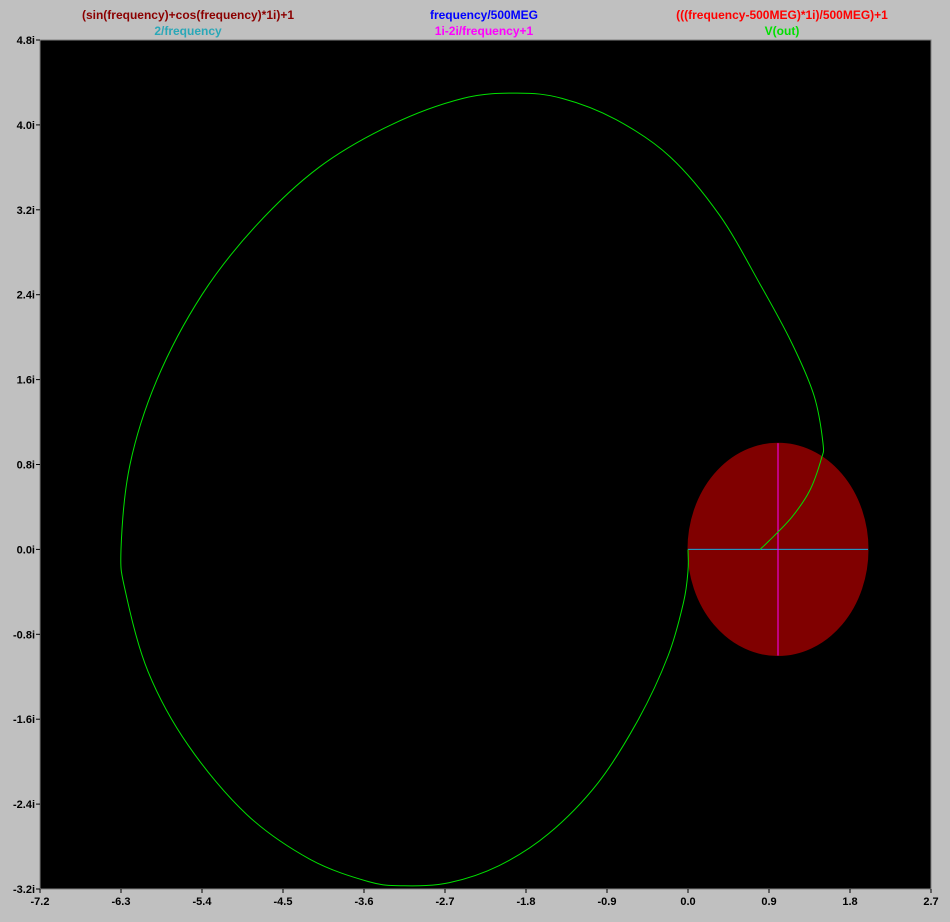 This screenshot has height=922, width=950. I want to click on y-tick-label: 4.0i, so click(26, 126).